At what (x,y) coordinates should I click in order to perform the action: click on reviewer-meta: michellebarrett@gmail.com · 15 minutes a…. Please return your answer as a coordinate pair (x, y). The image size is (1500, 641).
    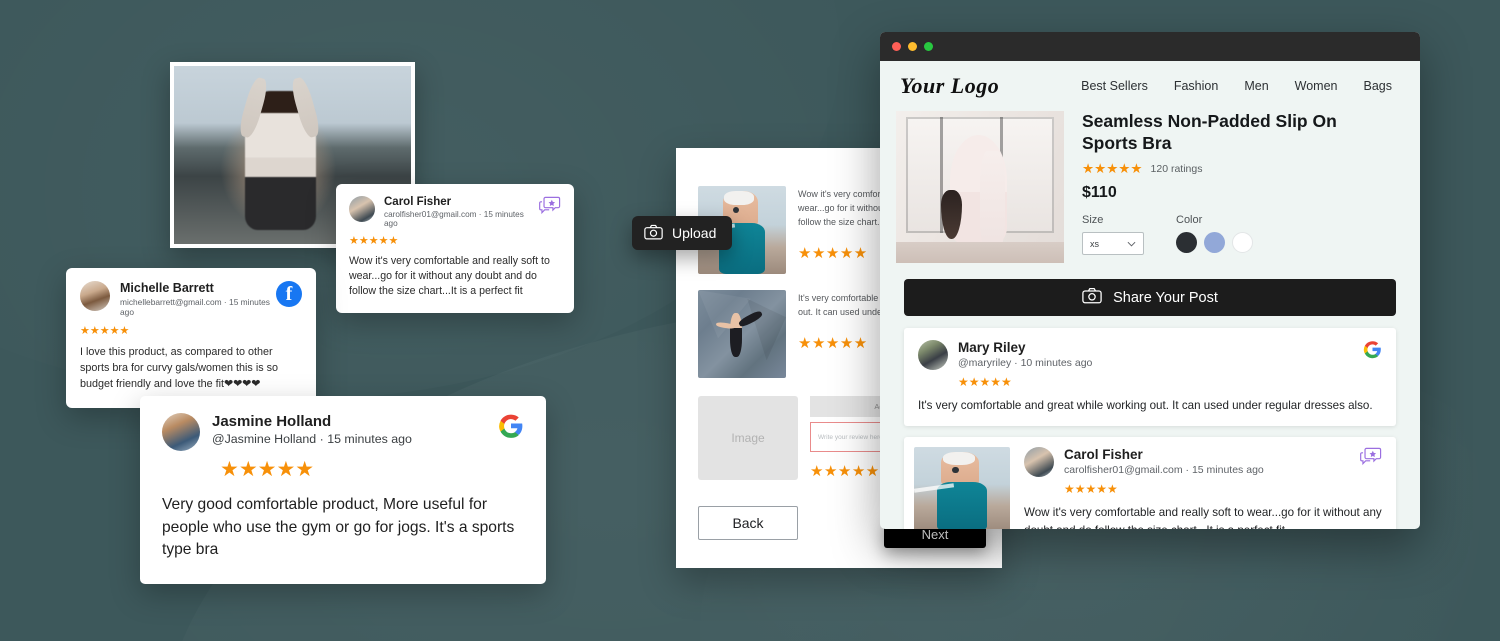
    Looking at the image, I should click on (195, 307).